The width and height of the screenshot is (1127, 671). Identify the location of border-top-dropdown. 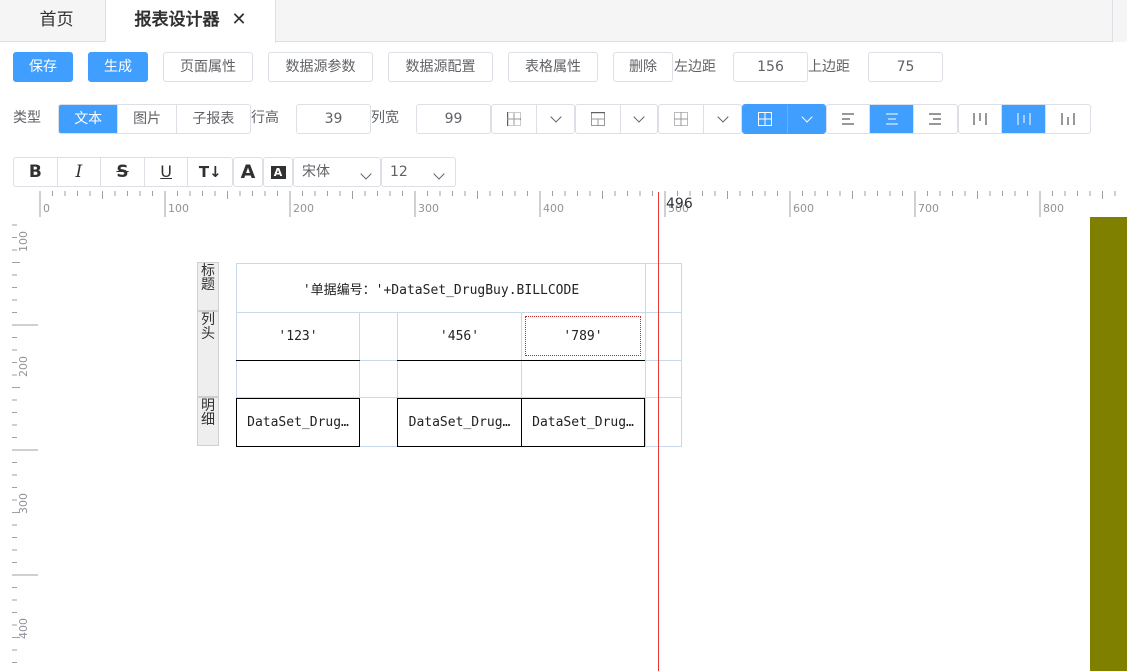
(616, 119).